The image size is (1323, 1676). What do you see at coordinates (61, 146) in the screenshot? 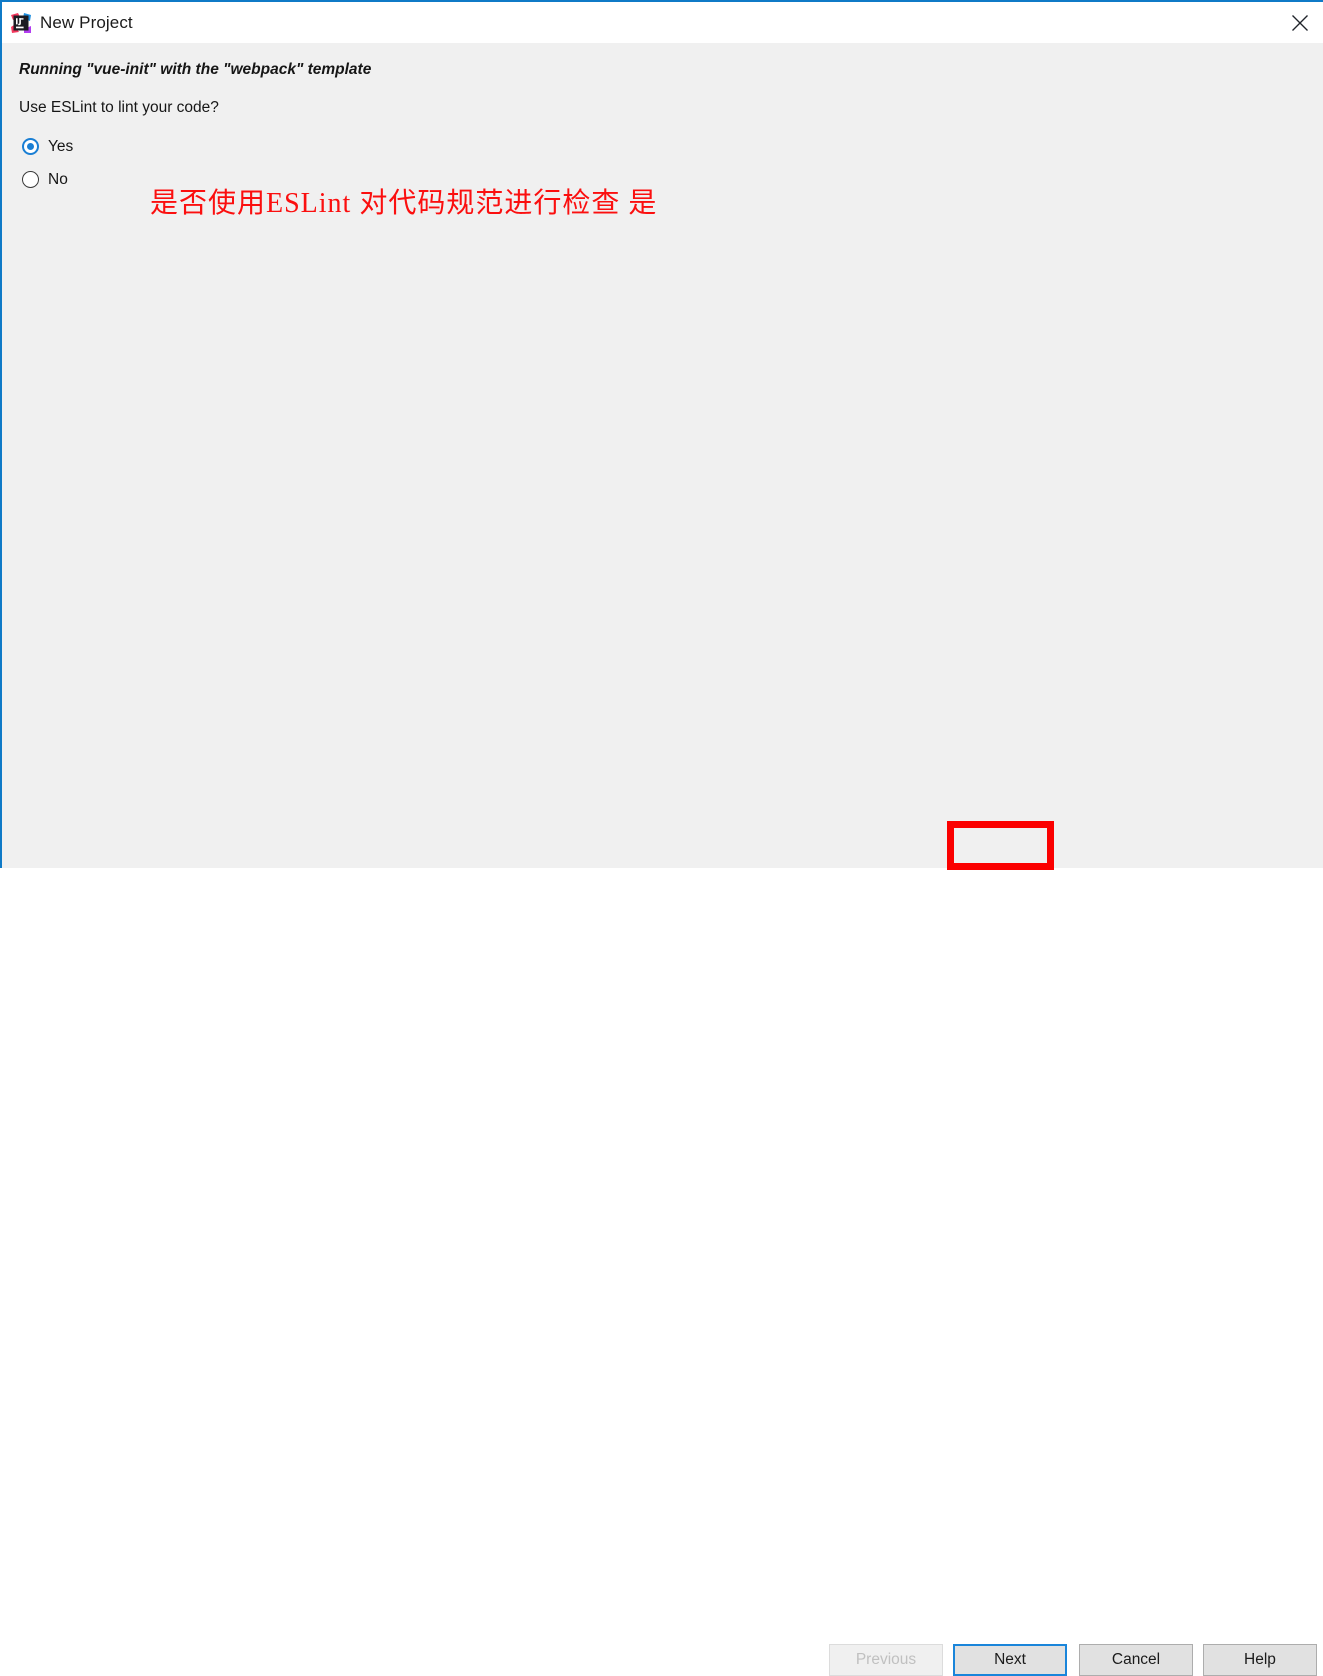
I see `radio-label-yes: Yes` at bounding box center [61, 146].